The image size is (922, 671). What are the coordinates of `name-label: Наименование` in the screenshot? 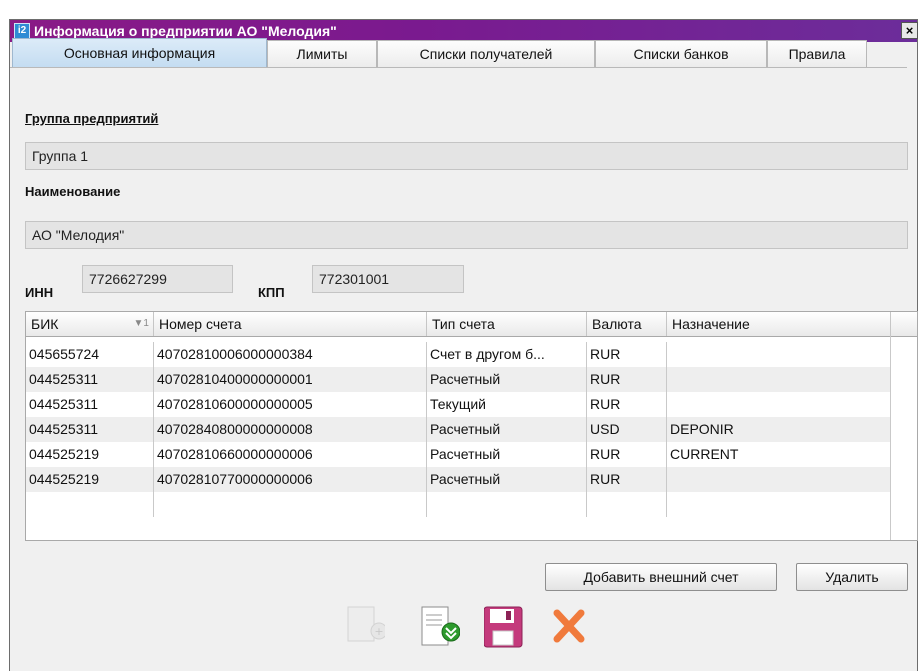 It's located at (73, 191).